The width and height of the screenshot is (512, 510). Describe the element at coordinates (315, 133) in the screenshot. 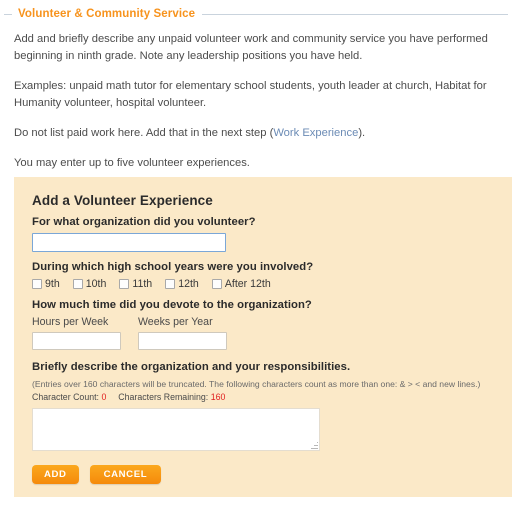

I see `work-experience-link: Work Experience` at that location.